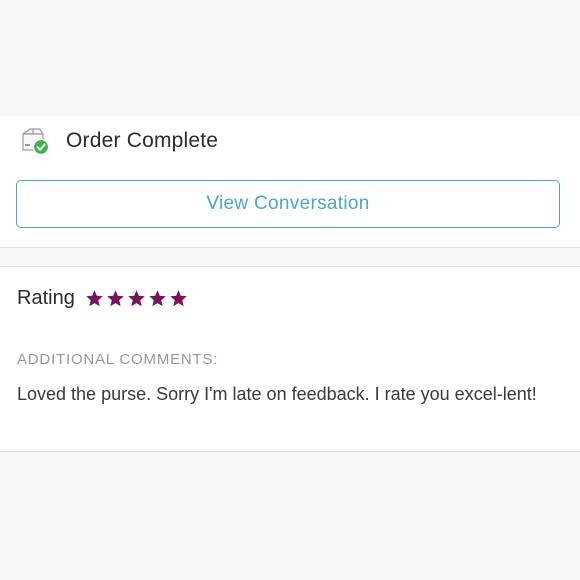 This screenshot has height=580, width=580. What do you see at coordinates (118, 359) in the screenshot?
I see `additional-comments-heading: ADDITIONAL COMMENTS:` at bounding box center [118, 359].